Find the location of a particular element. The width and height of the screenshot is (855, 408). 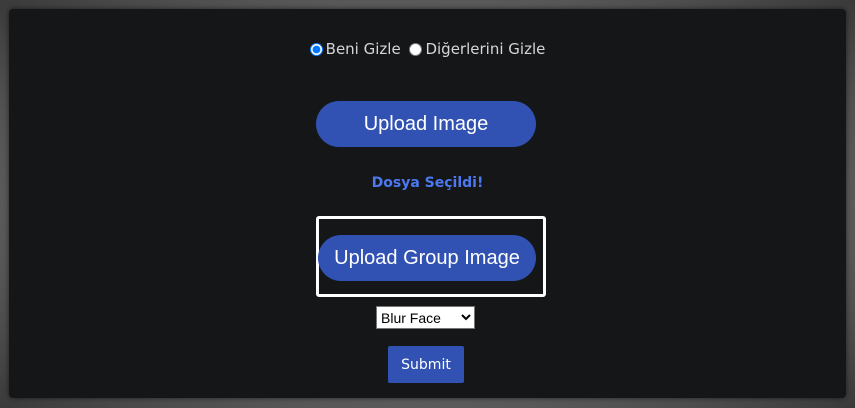

radio-hide-others: Diğerlerini Gizle is located at coordinates (477, 49).